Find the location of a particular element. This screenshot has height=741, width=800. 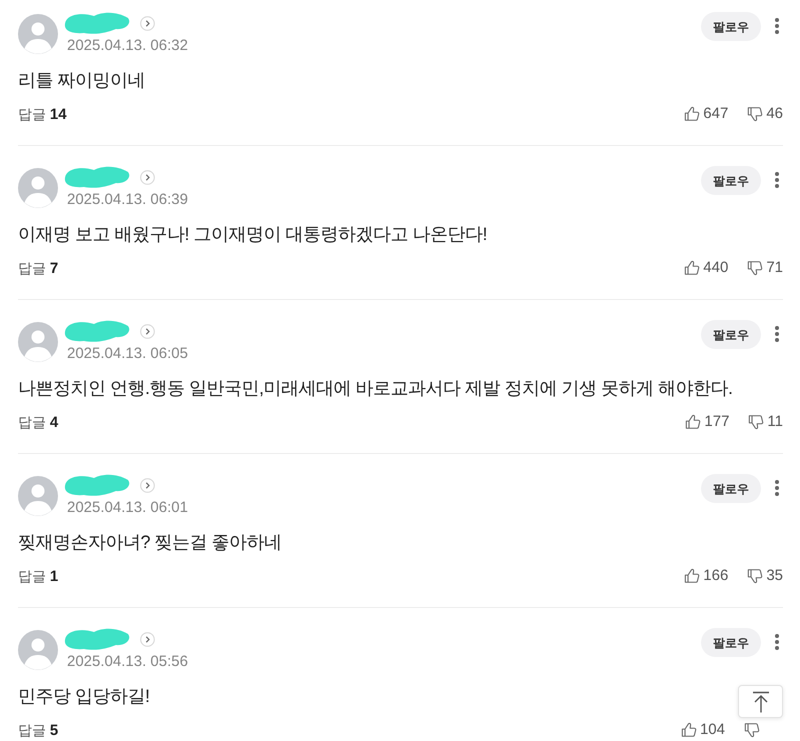

comment-text: 민주당 입당하길! is located at coordinates (84, 696).